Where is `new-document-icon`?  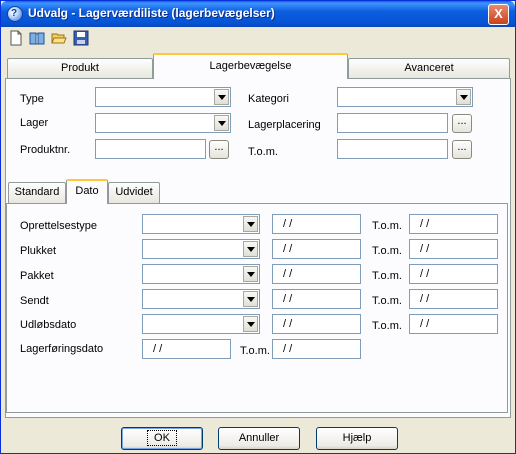
new-document-icon is located at coordinates (16, 38).